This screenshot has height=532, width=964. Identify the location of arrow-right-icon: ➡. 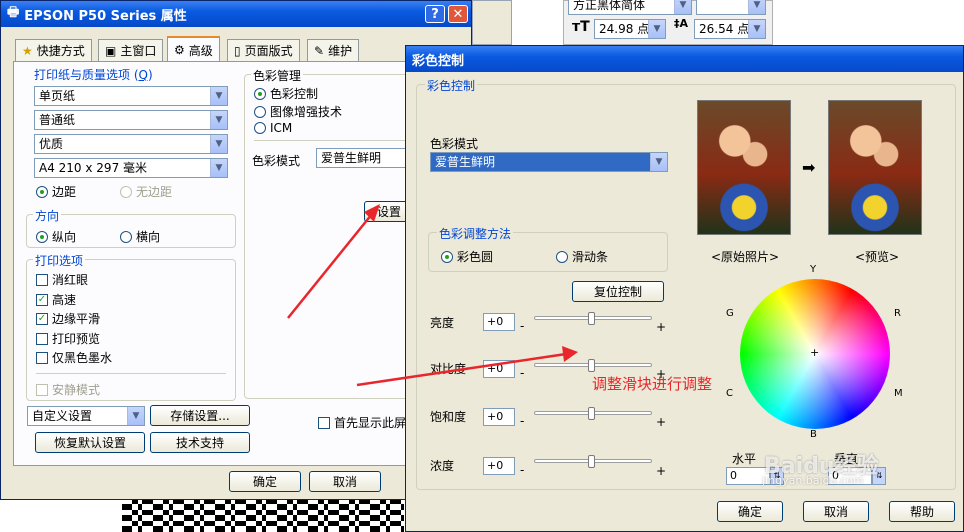
(809, 167).